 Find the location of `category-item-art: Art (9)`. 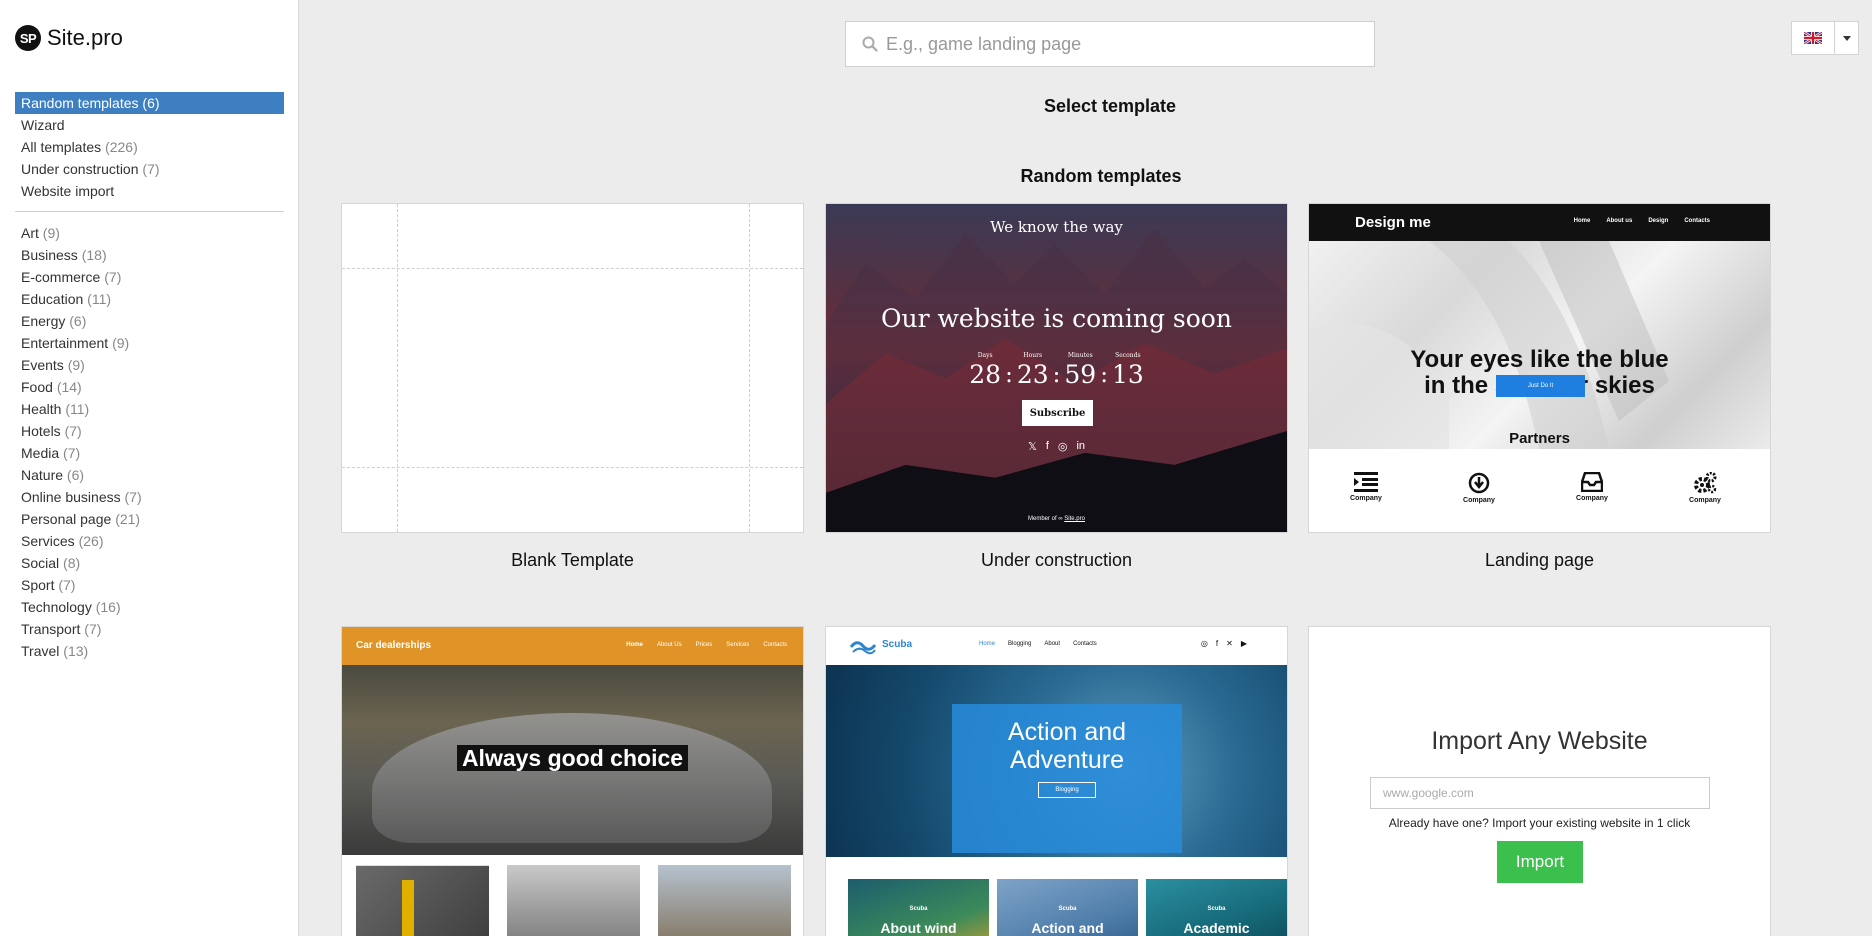

category-item-art: Art (9) is located at coordinates (149, 233).